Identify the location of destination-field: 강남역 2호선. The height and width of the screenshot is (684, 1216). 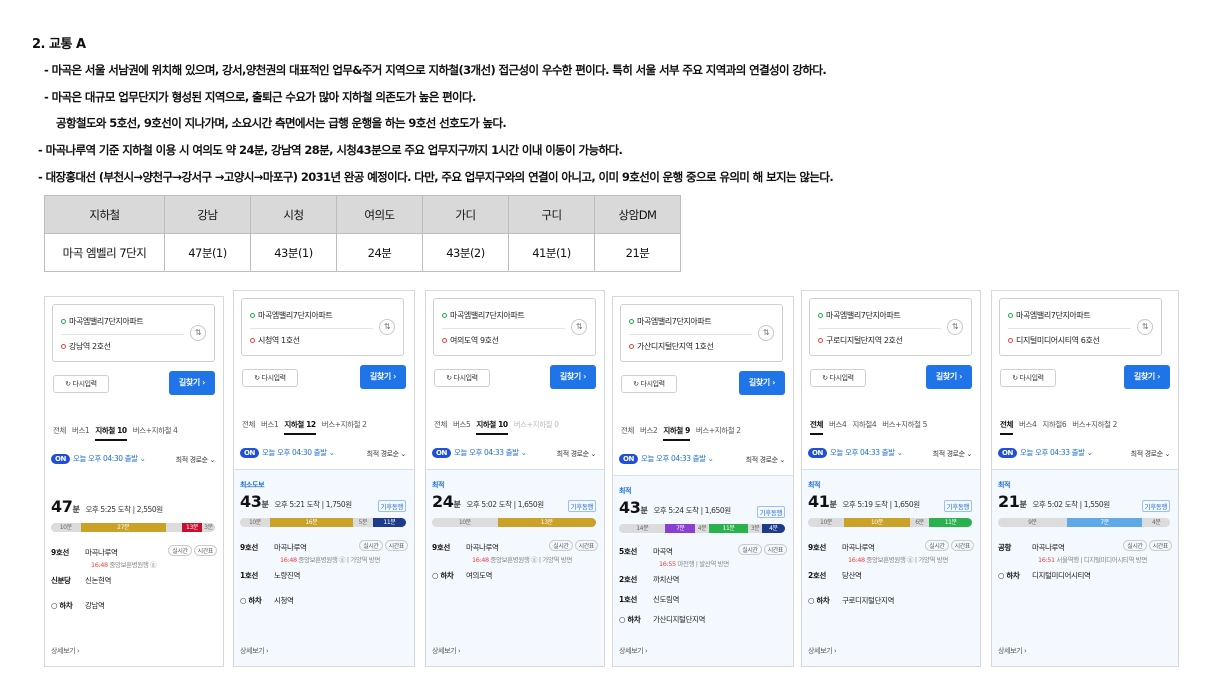
(86, 346).